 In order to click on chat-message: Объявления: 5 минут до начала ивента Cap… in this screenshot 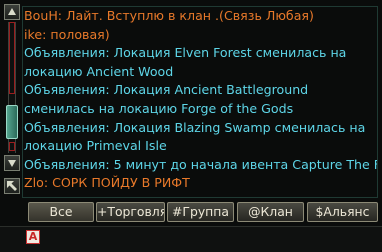, I will do `click(201, 164)`.